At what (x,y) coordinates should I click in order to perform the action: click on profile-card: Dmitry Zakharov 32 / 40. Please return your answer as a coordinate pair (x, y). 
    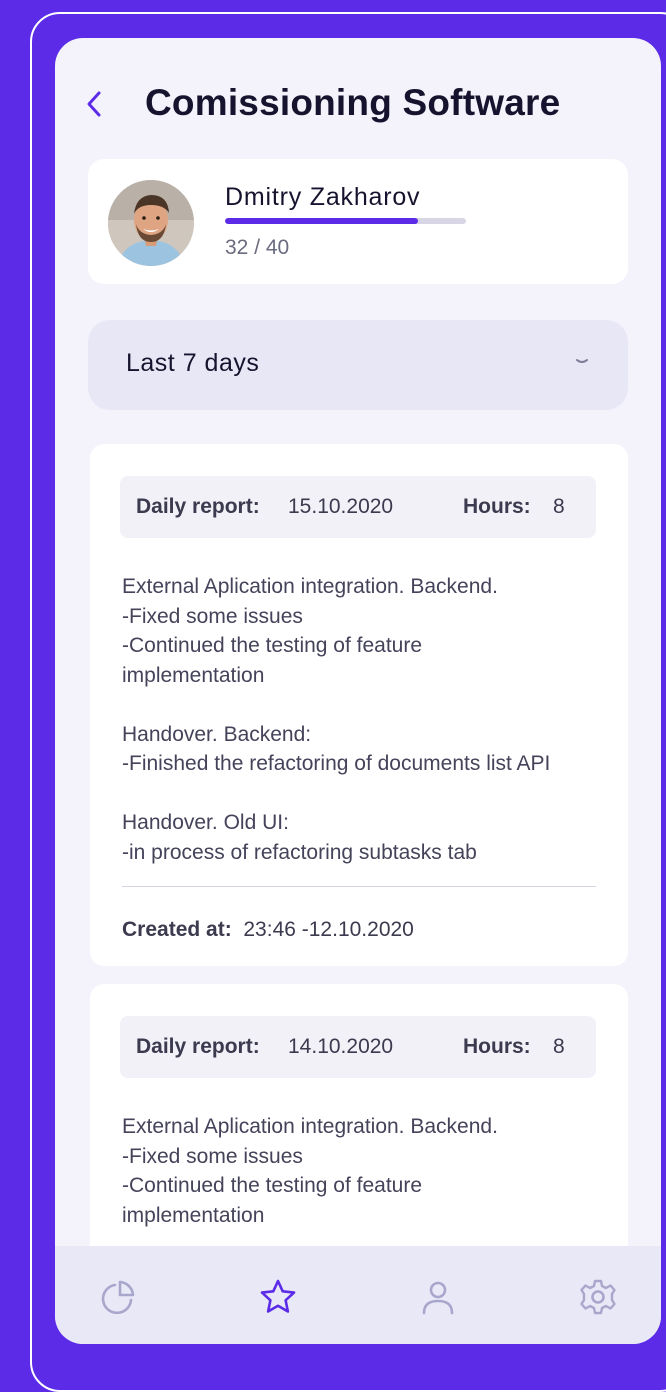
    Looking at the image, I should click on (358, 221).